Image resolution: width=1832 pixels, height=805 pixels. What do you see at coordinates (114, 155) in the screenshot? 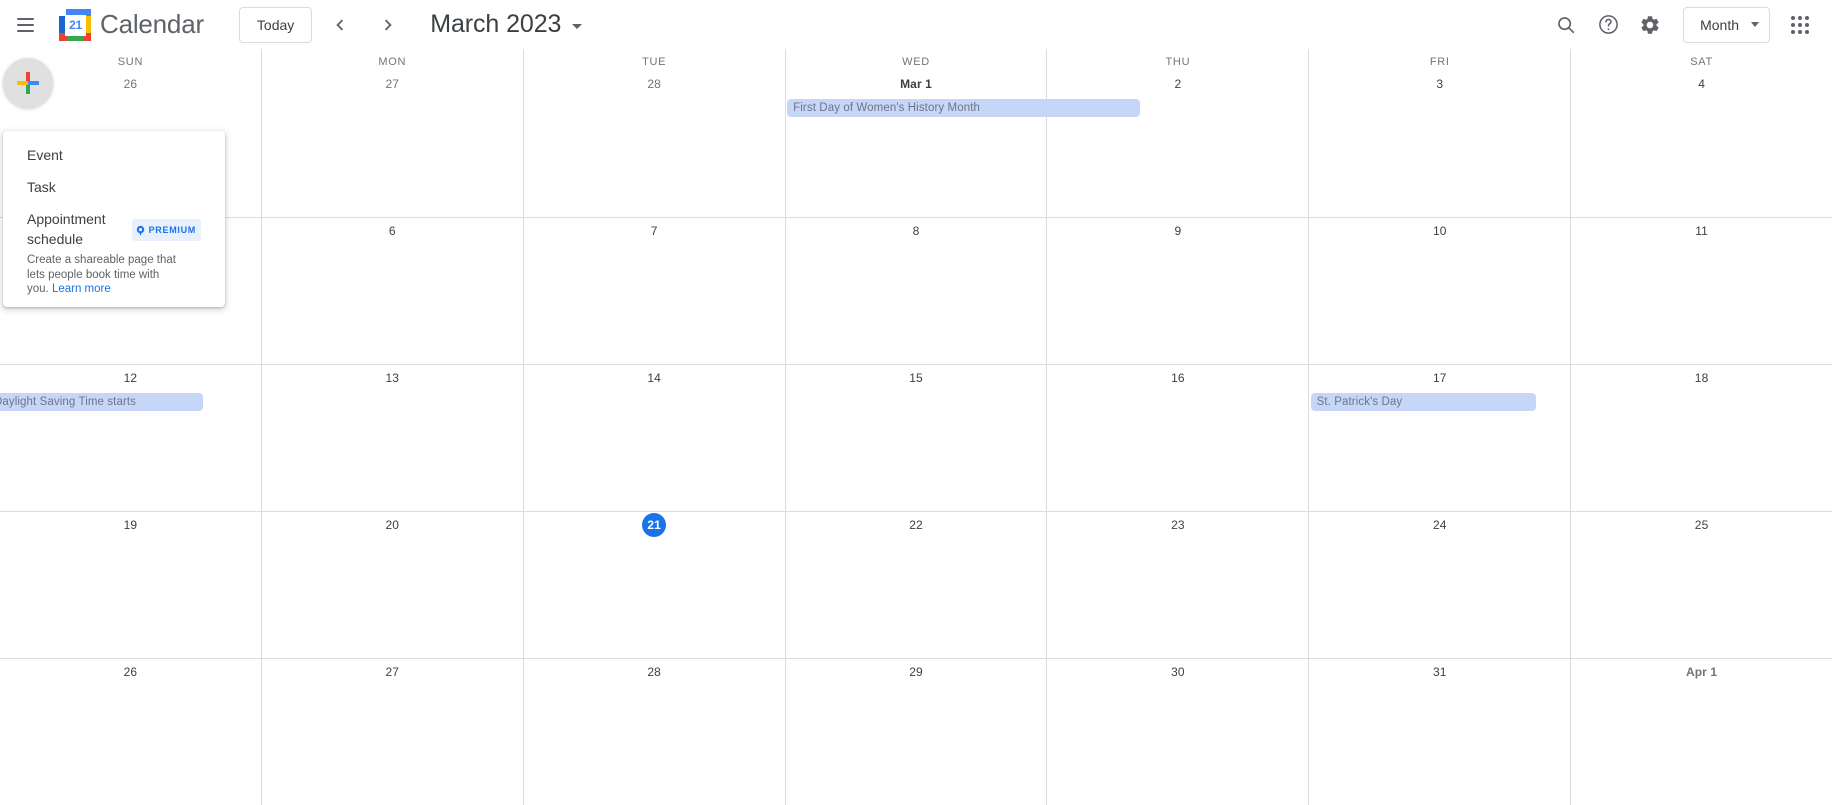
I see `menu-item-event: Event` at bounding box center [114, 155].